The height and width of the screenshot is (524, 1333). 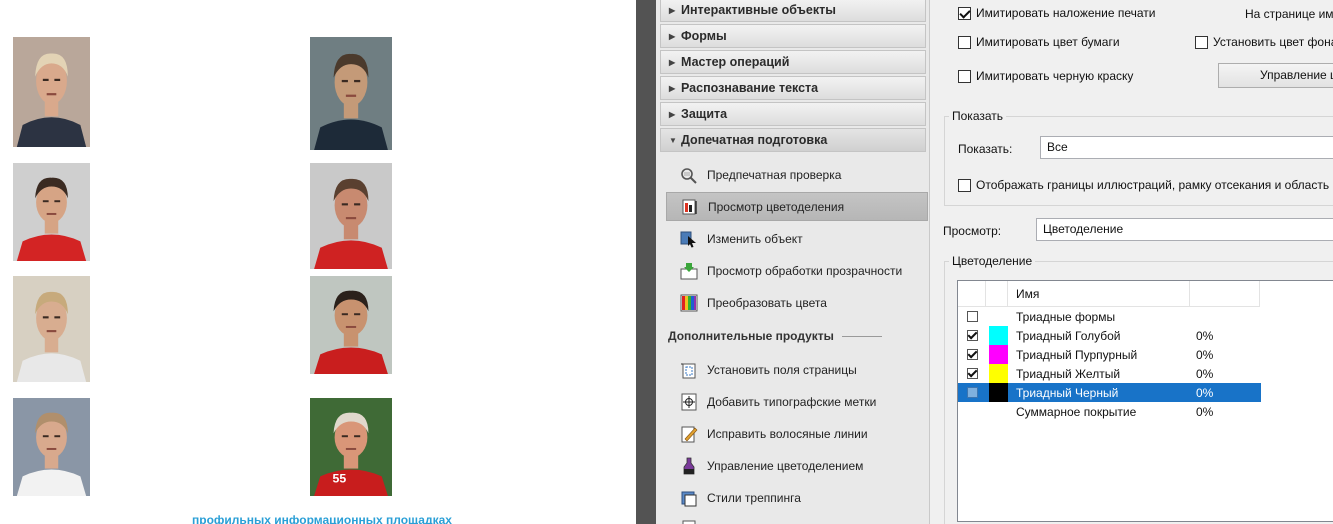 I want to click on section-interactive-objects: ▶ Интерактивные объекты, so click(x=793, y=11).